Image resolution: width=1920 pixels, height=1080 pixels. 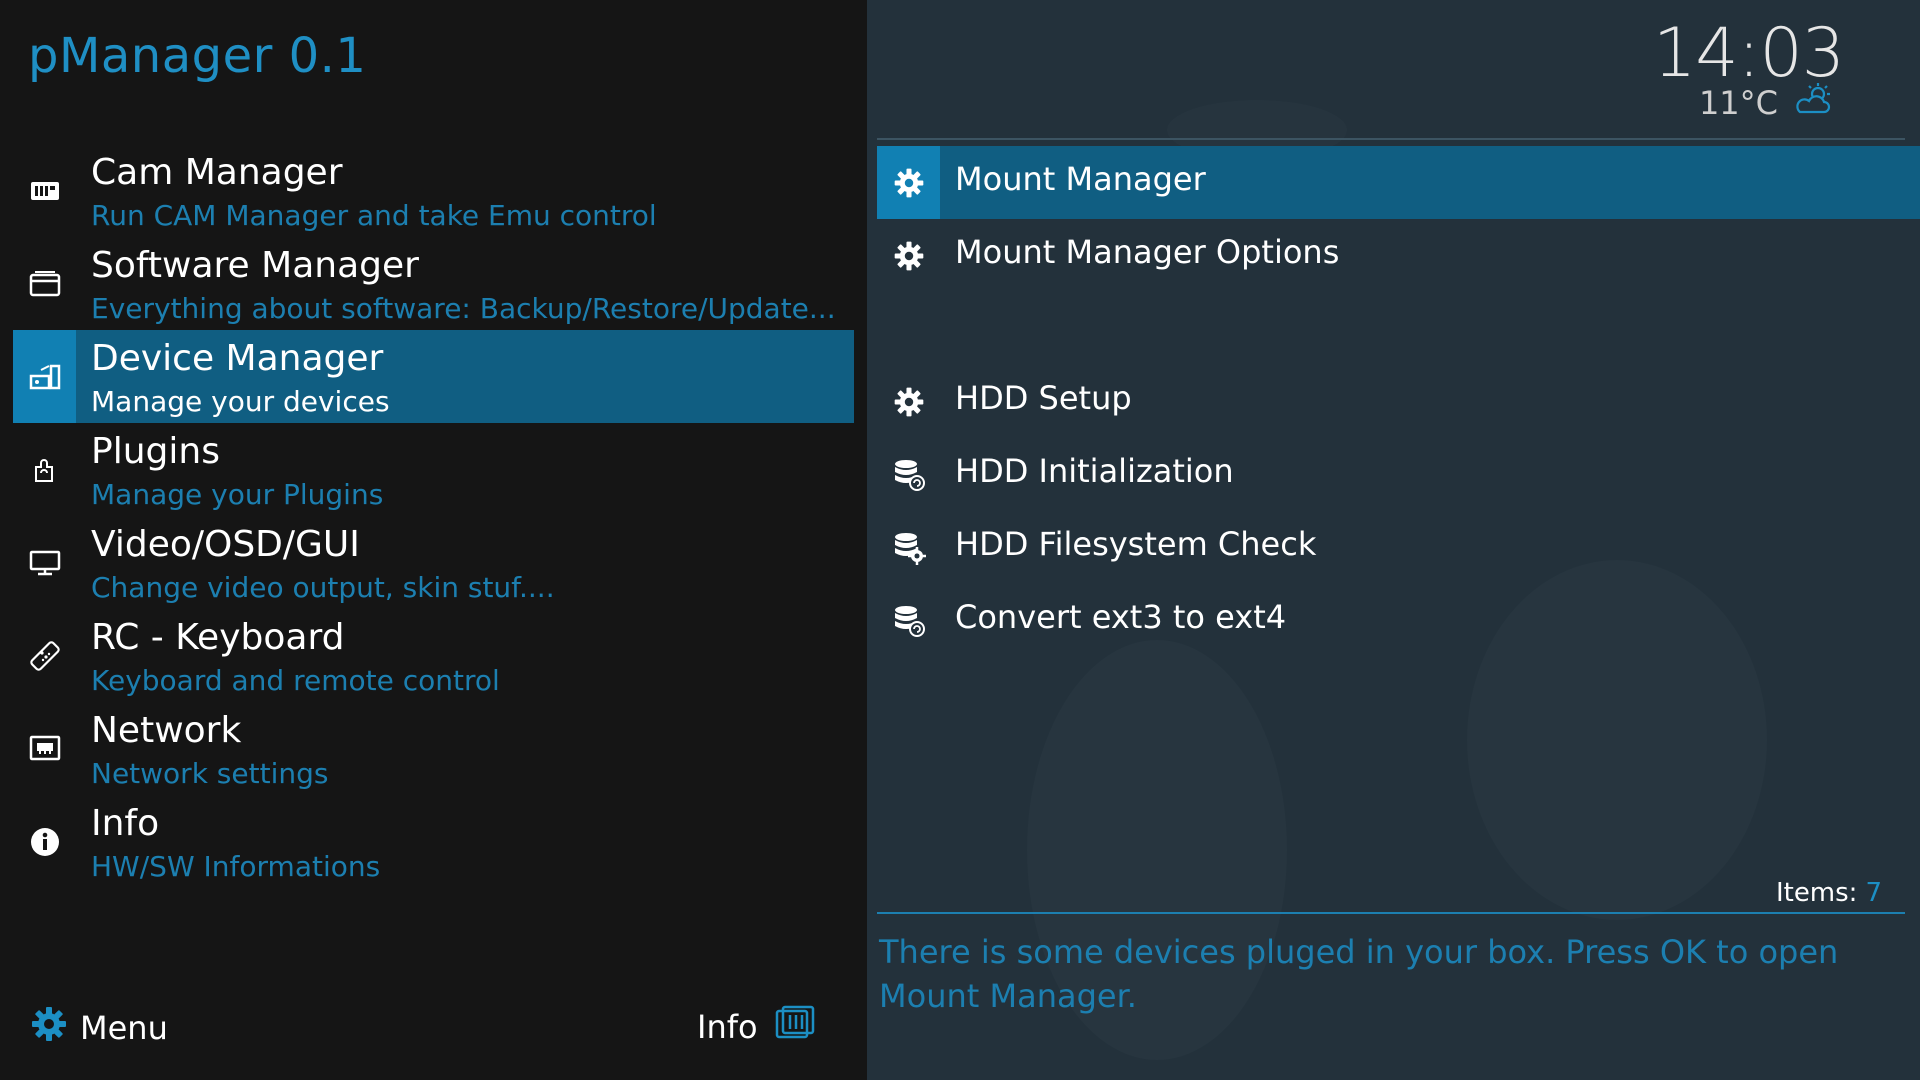 What do you see at coordinates (1121, 617) in the screenshot?
I see `sub-item-label: Convert ext3 to ext4` at bounding box center [1121, 617].